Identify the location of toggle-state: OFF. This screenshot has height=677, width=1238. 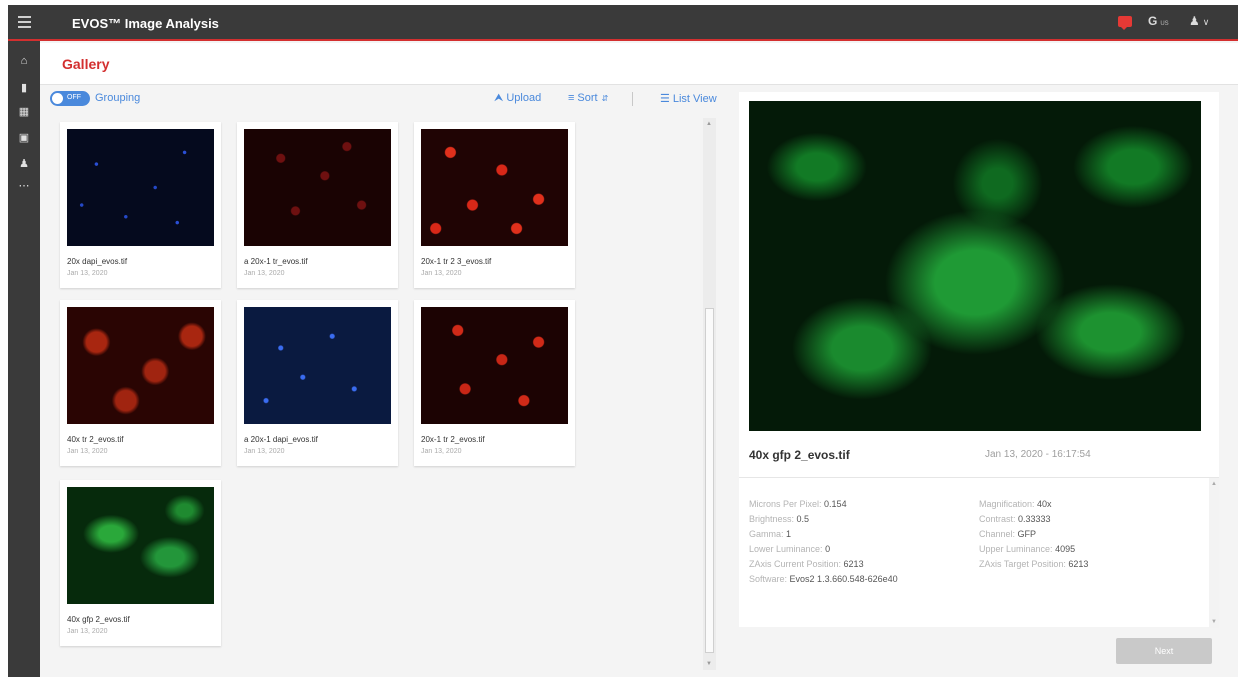
(74, 97).